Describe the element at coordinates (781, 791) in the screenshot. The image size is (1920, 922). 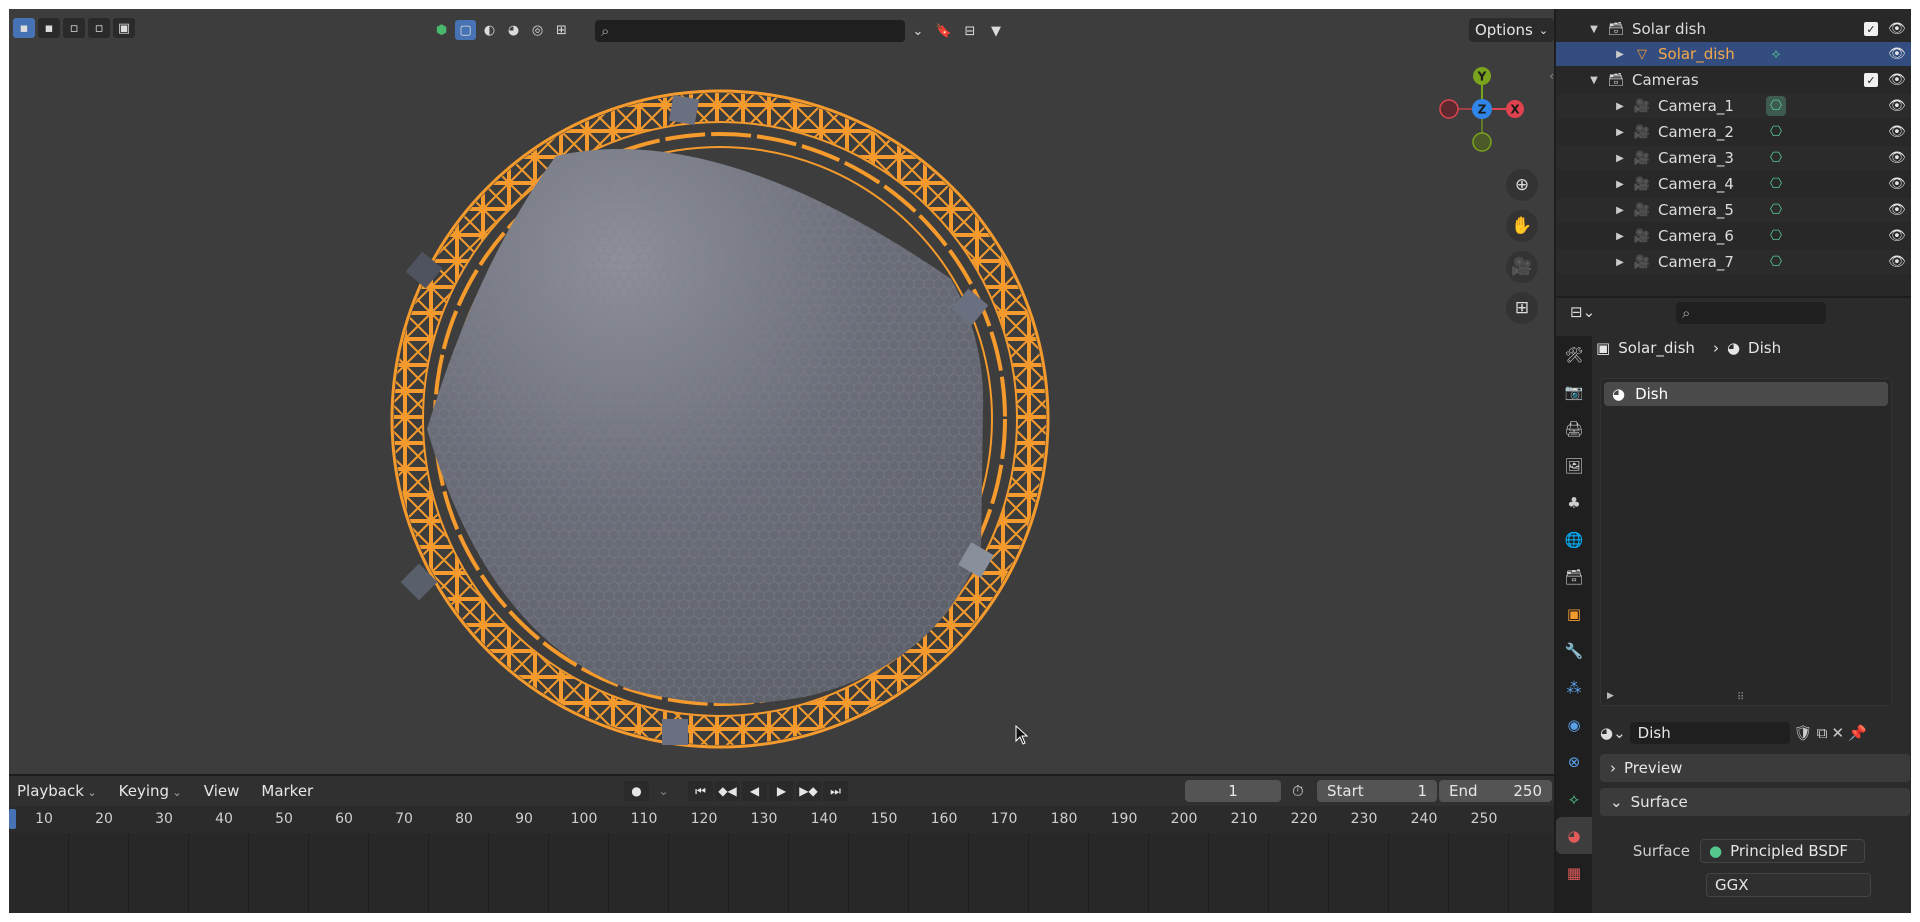
I see `play-icon: ▶` at that location.